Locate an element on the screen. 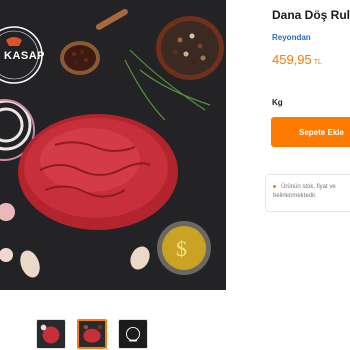 The width and height of the screenshot is (350, 350). oil-bowl: $ is located at coordinates (184, 248).